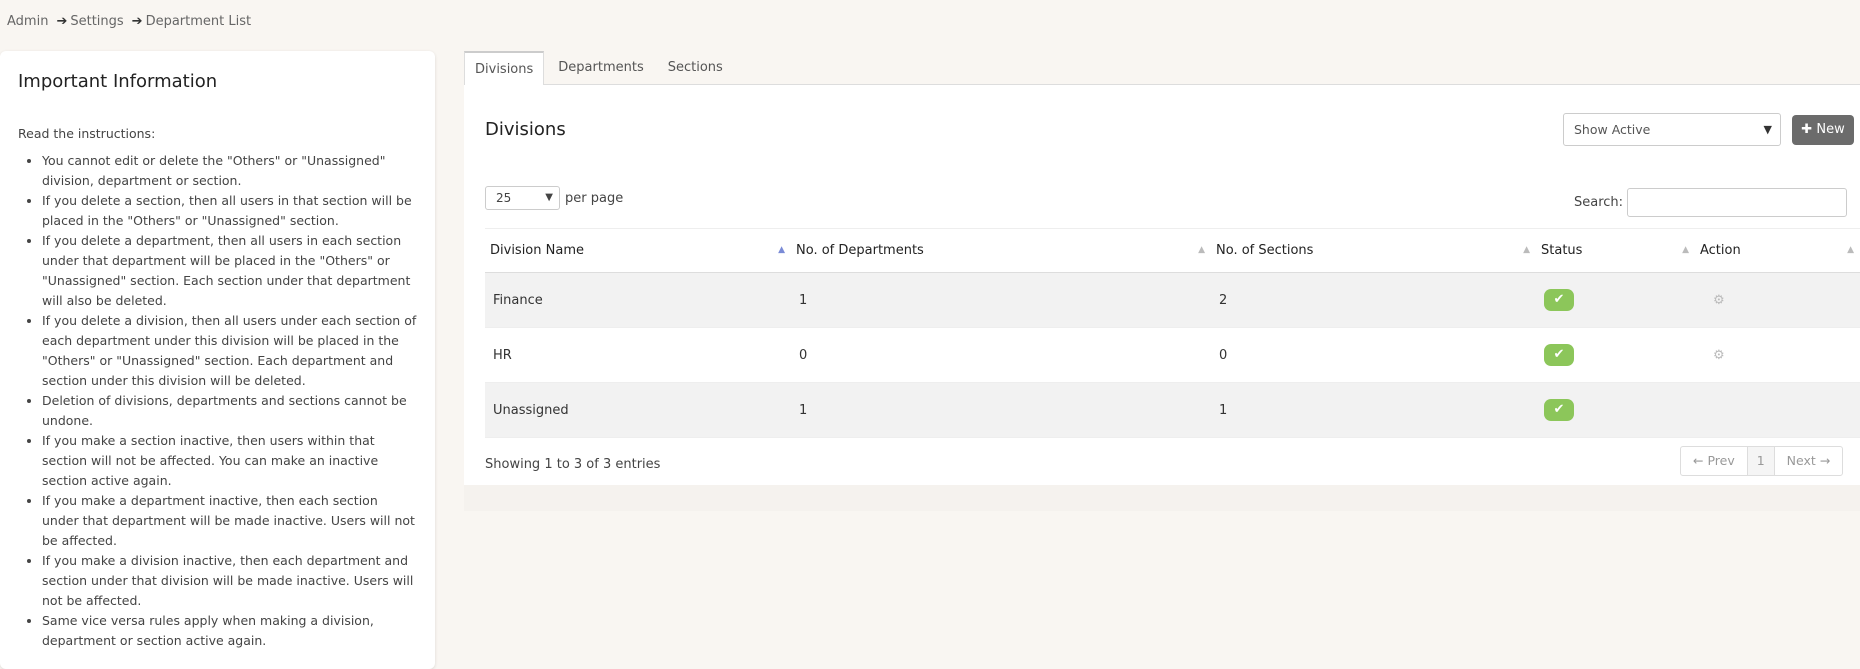 This screenshot has width=1860, height=669. I want to click on card-title: Divisions, so click(525, 129).